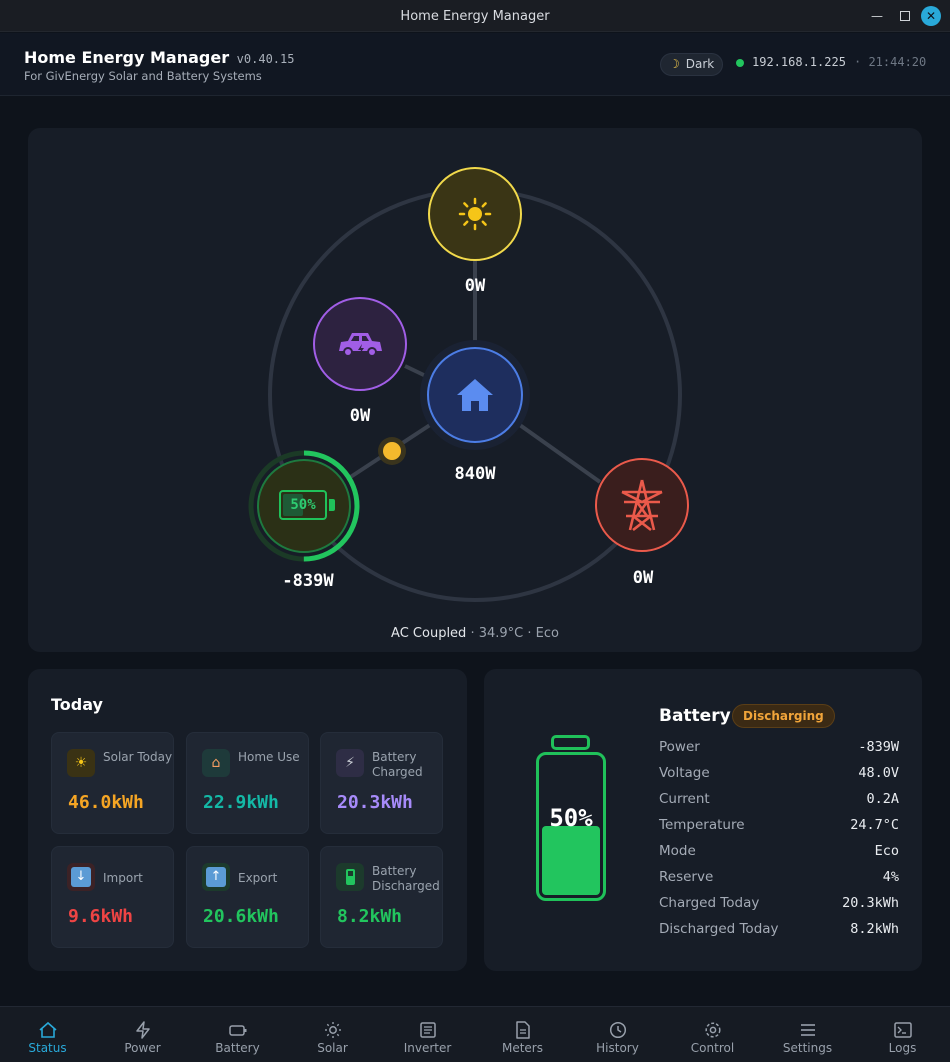 Image resolution: width=950 pixels, height=1062 pixels. What do you see at coordinates (807, 1030) in the screenshot?
I see `menu-icon` at bounding box center [807, 1030].